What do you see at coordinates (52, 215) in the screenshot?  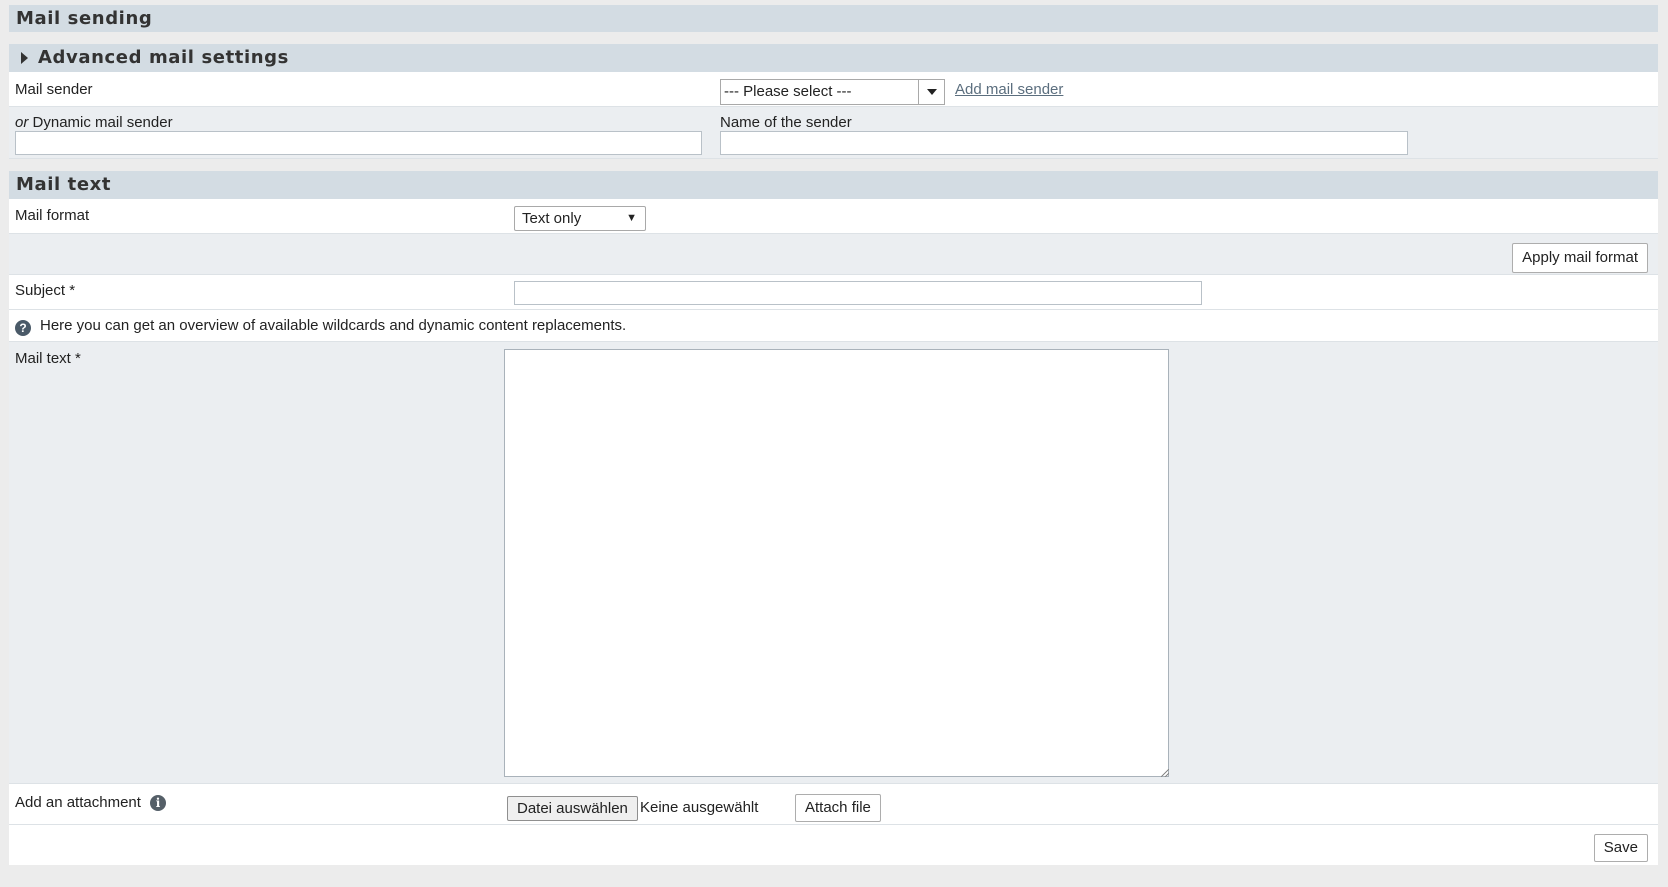 I see `mail-format-label: Mail format` at bounding box center [52, 215].